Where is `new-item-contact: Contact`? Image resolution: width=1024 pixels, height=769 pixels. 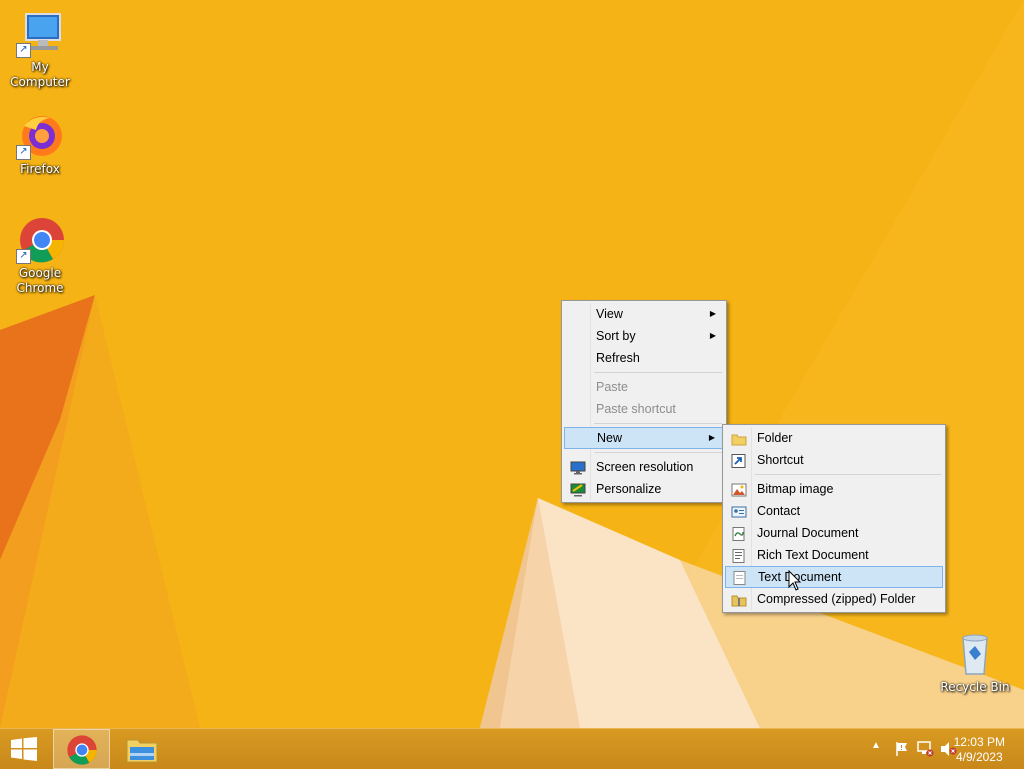
new-item-contact: Contact is located at coordinates (834, 511).